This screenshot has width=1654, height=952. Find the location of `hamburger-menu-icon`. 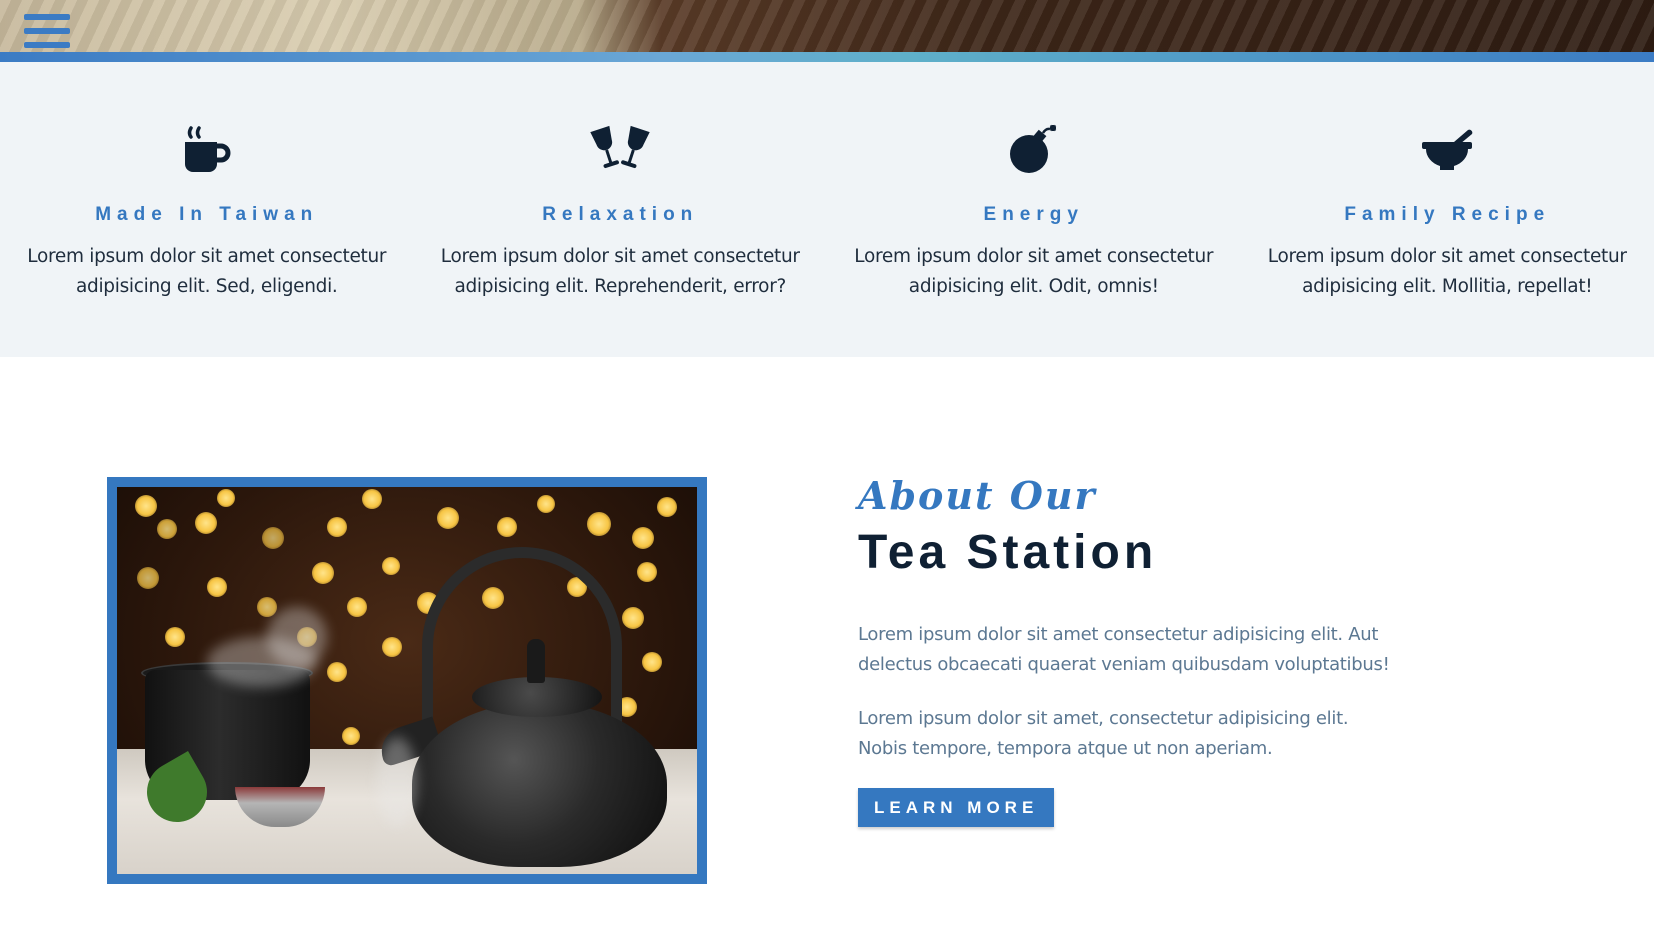

hamburger-menu-icon is located at coordinates (48, 33).